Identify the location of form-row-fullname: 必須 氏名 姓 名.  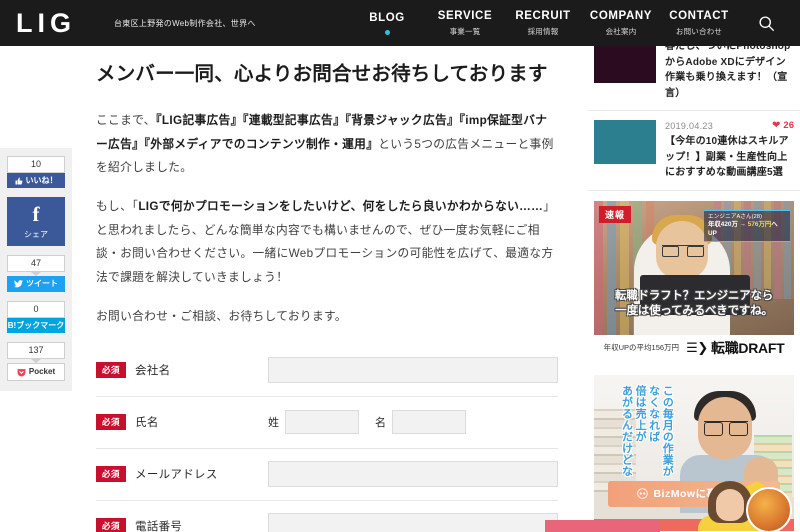
(327, 423).